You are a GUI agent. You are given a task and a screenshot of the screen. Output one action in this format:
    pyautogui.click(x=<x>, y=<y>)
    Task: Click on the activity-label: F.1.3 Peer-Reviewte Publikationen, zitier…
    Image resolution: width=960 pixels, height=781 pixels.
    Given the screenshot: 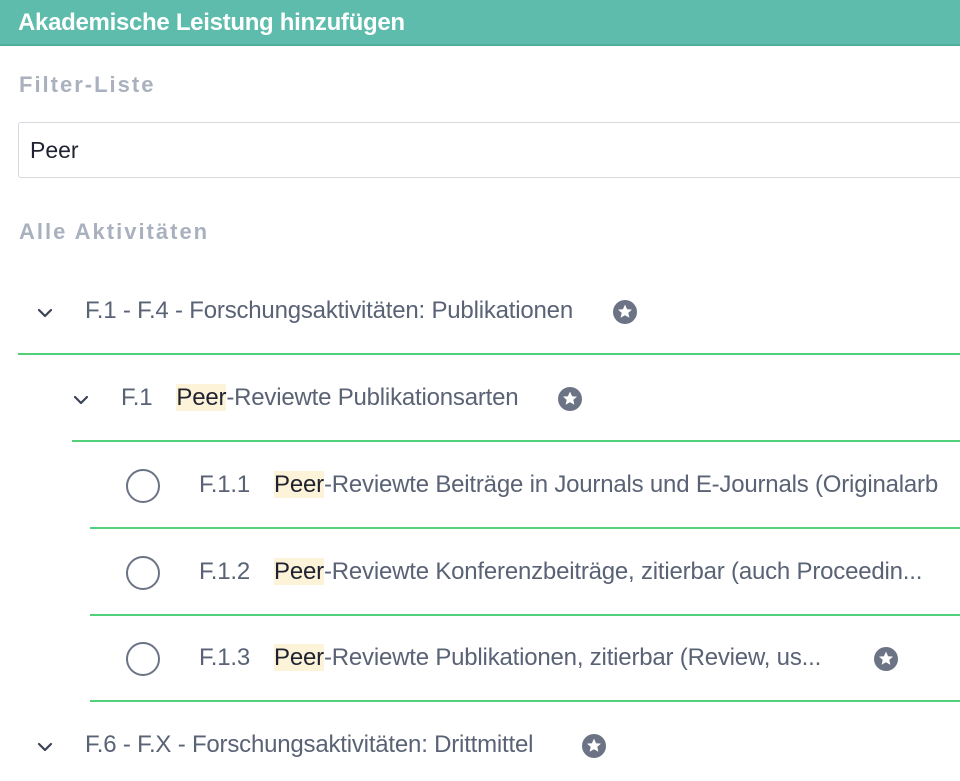 What is the action you would take?
    pyautogui.click(x=510, y=658)
    